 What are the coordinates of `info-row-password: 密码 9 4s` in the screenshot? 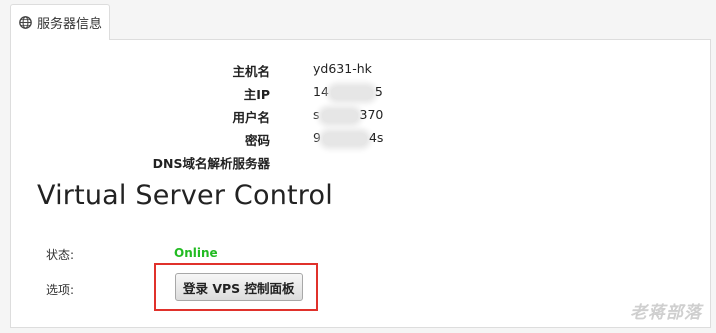 It's located at (360, 140).